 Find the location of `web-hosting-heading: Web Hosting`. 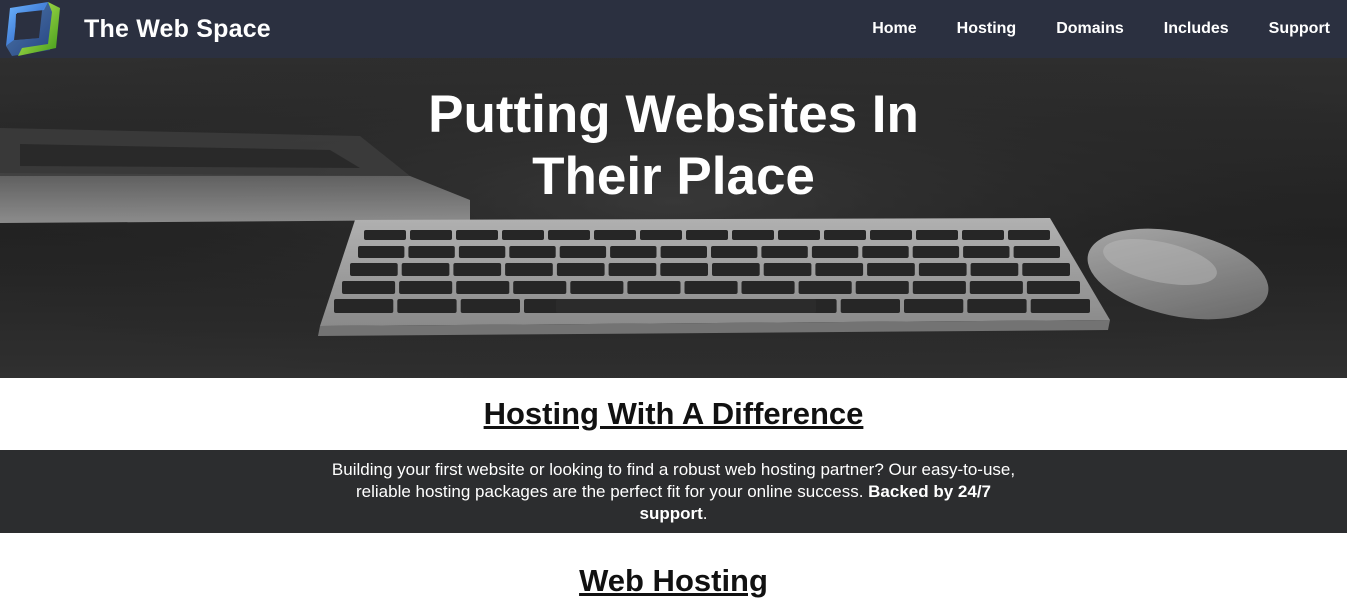

web-hosting-heading: Web Hosting is located at coordinates (673, 580).